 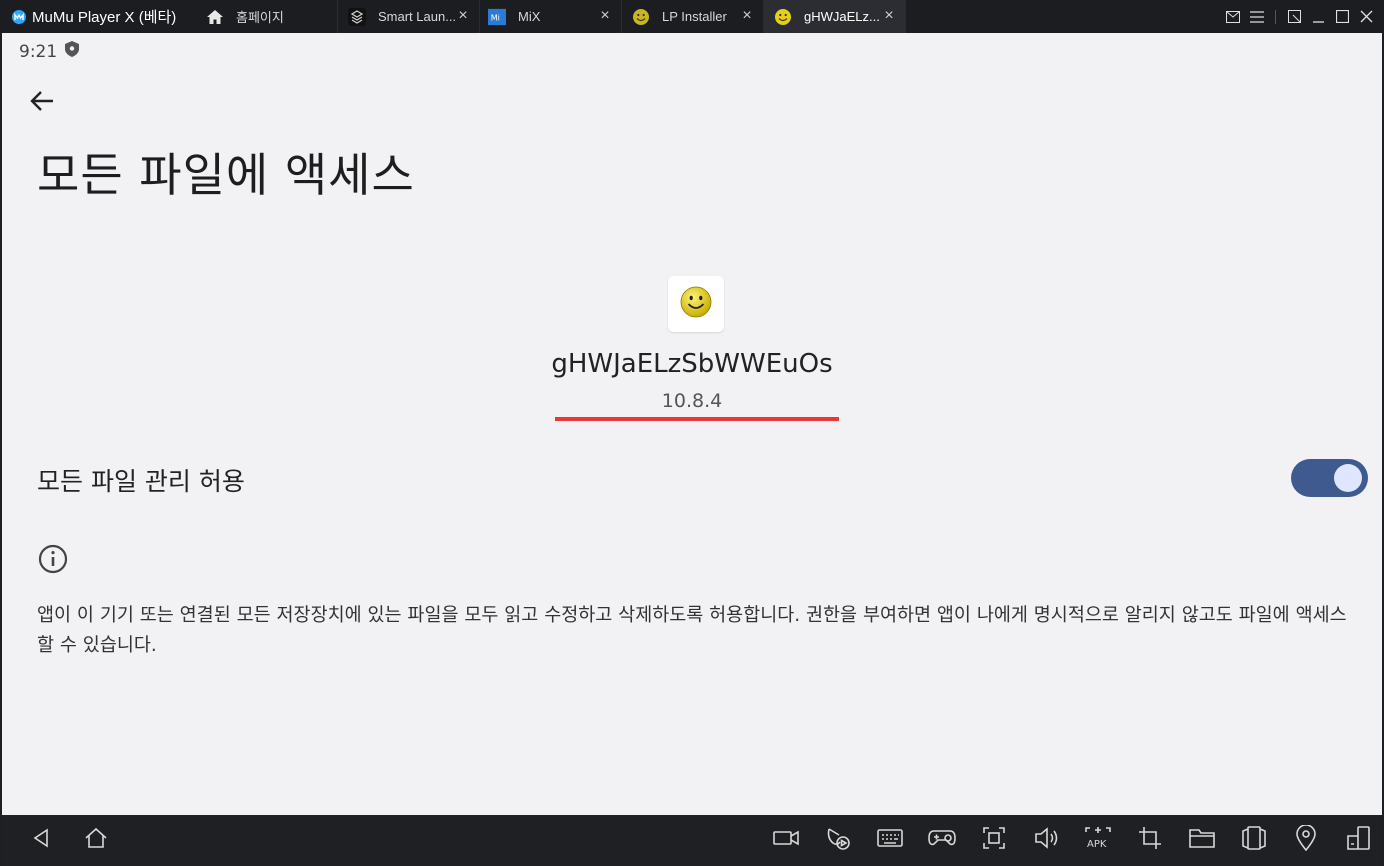 I want to click on screenshot-button, so click(x=994, y=841).